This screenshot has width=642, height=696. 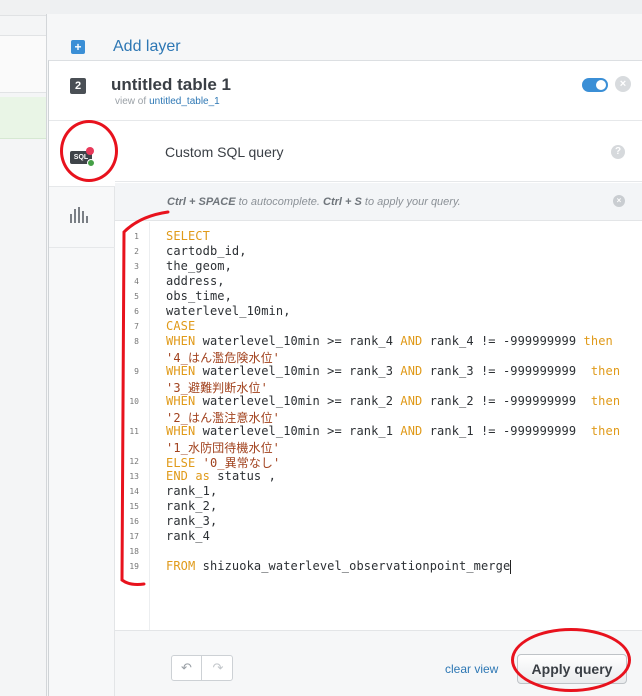 What do you see at coordinates (187, 668) in the screenshot?
I see `undo-icon: ↶` at bounding box center [187, 668].